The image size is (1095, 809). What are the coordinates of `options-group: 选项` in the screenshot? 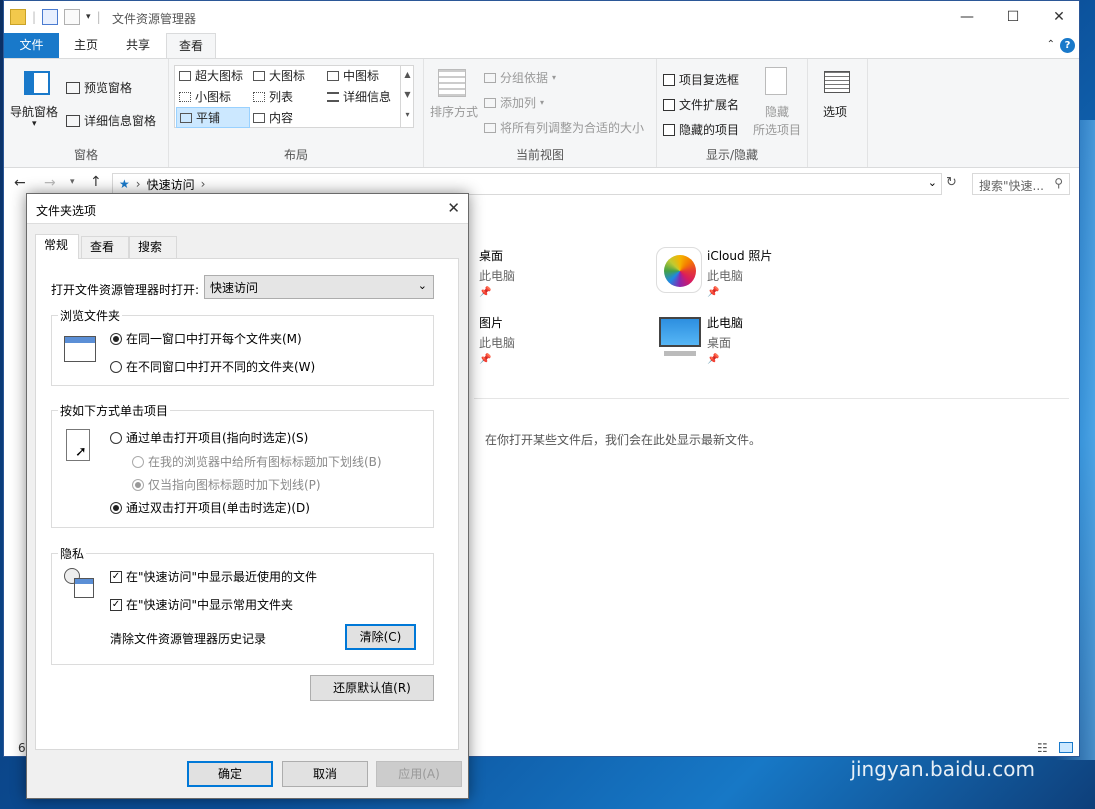 It's located at (838, 113).